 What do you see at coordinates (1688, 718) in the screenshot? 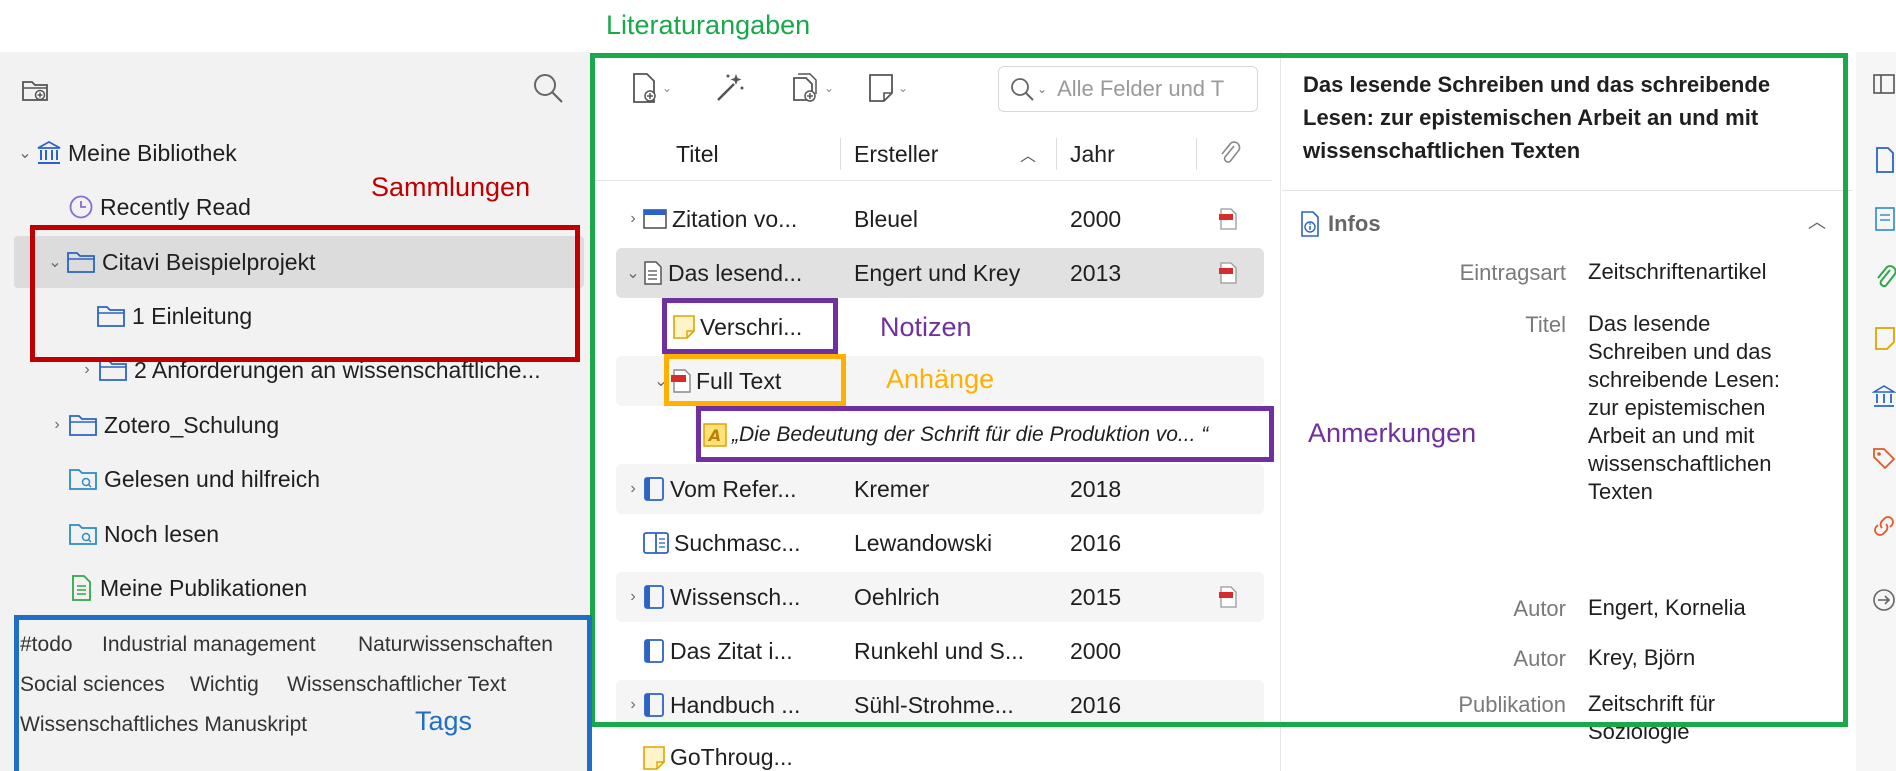
I see `field-value: Zeitschrift für Soziologie` at bounding box center [1688, 718].